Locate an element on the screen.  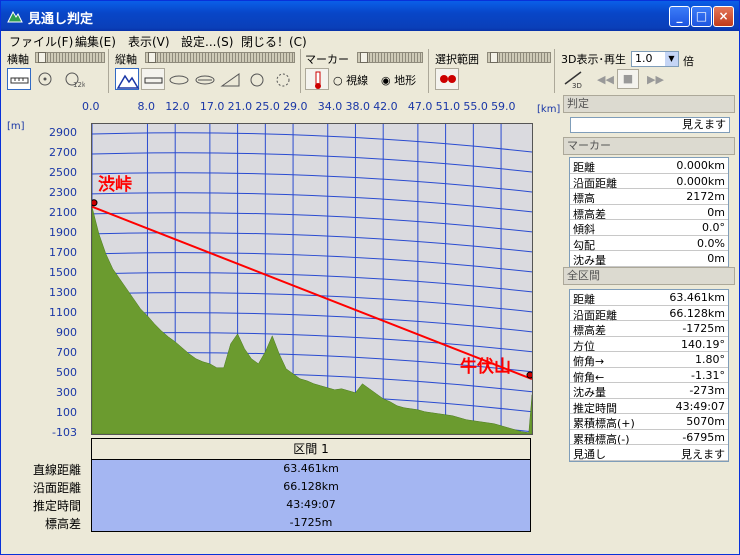
horizontal-zoom-slider is located at coordinates (70, 57).